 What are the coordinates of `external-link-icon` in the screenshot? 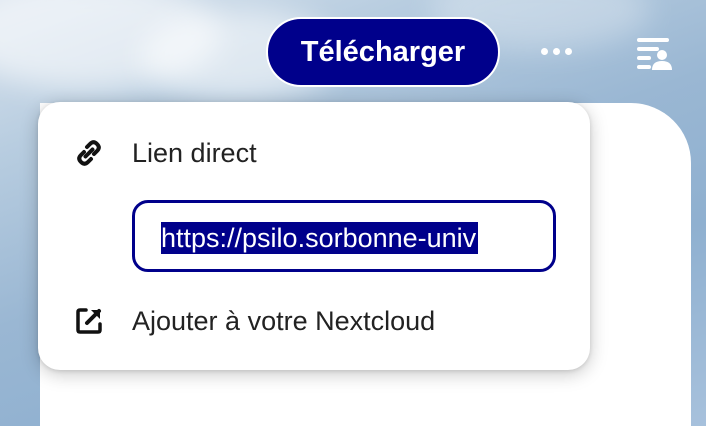 It's located at (89, 321).